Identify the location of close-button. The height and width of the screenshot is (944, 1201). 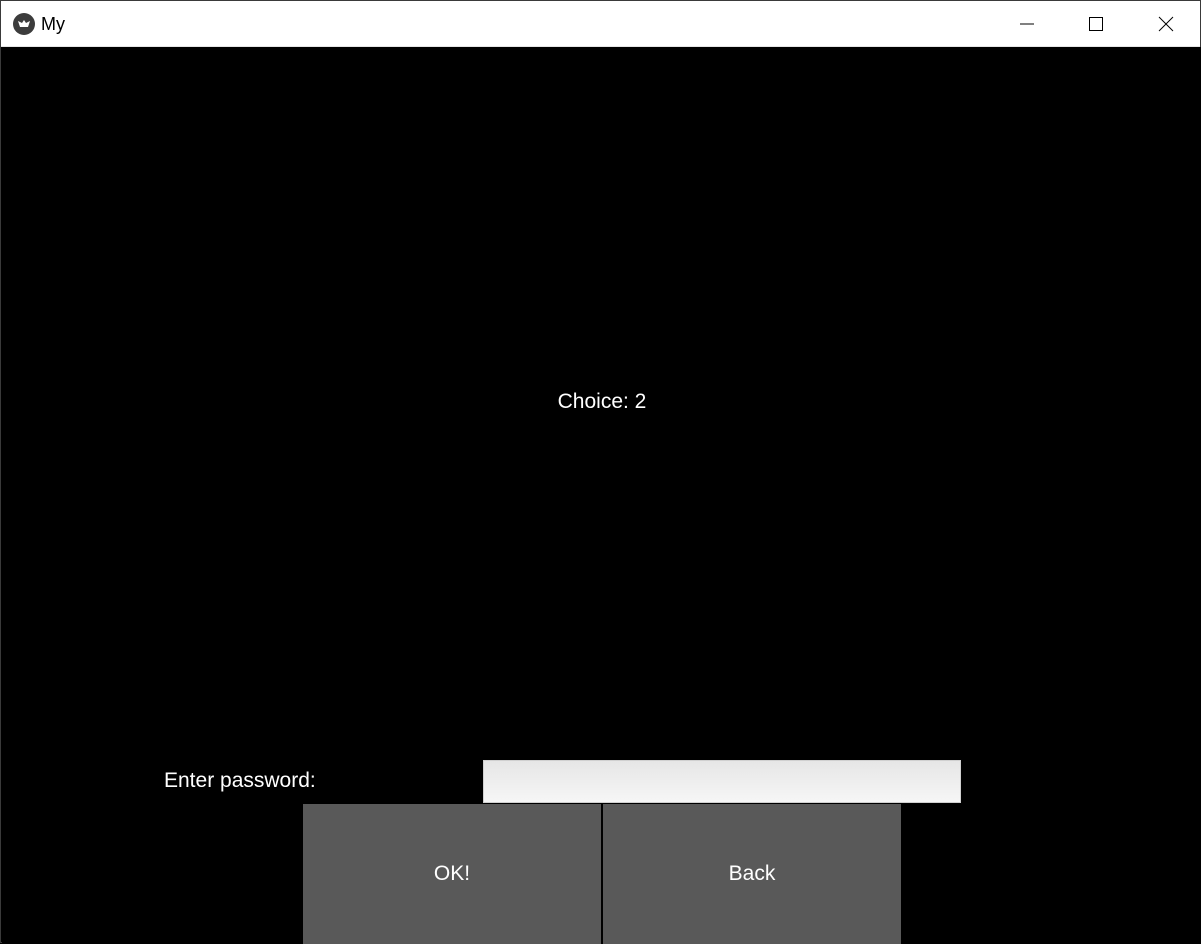
(1166, 23).